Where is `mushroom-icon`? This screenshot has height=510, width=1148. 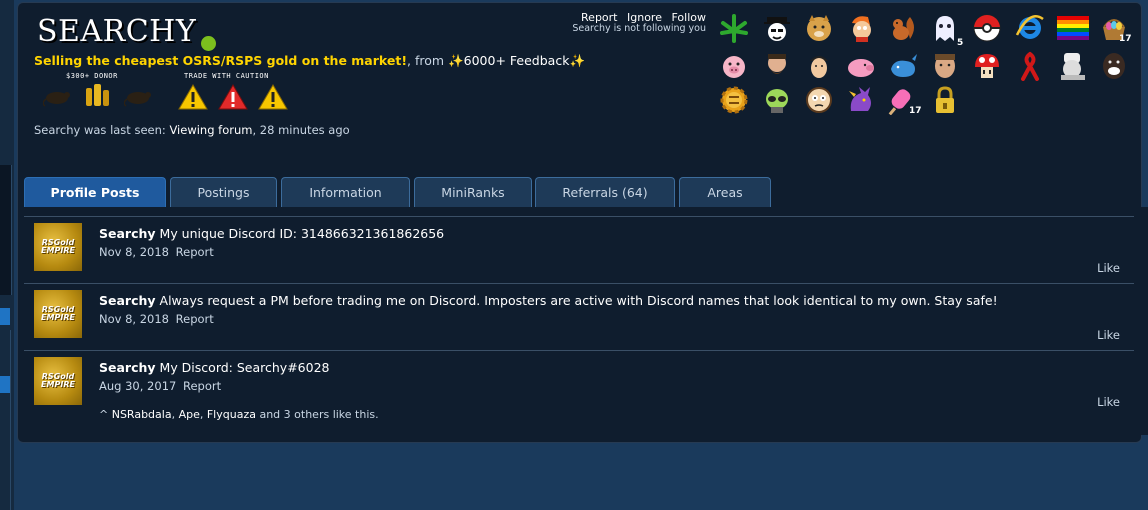 mushroom-icon is located at coordinates (987, 66).